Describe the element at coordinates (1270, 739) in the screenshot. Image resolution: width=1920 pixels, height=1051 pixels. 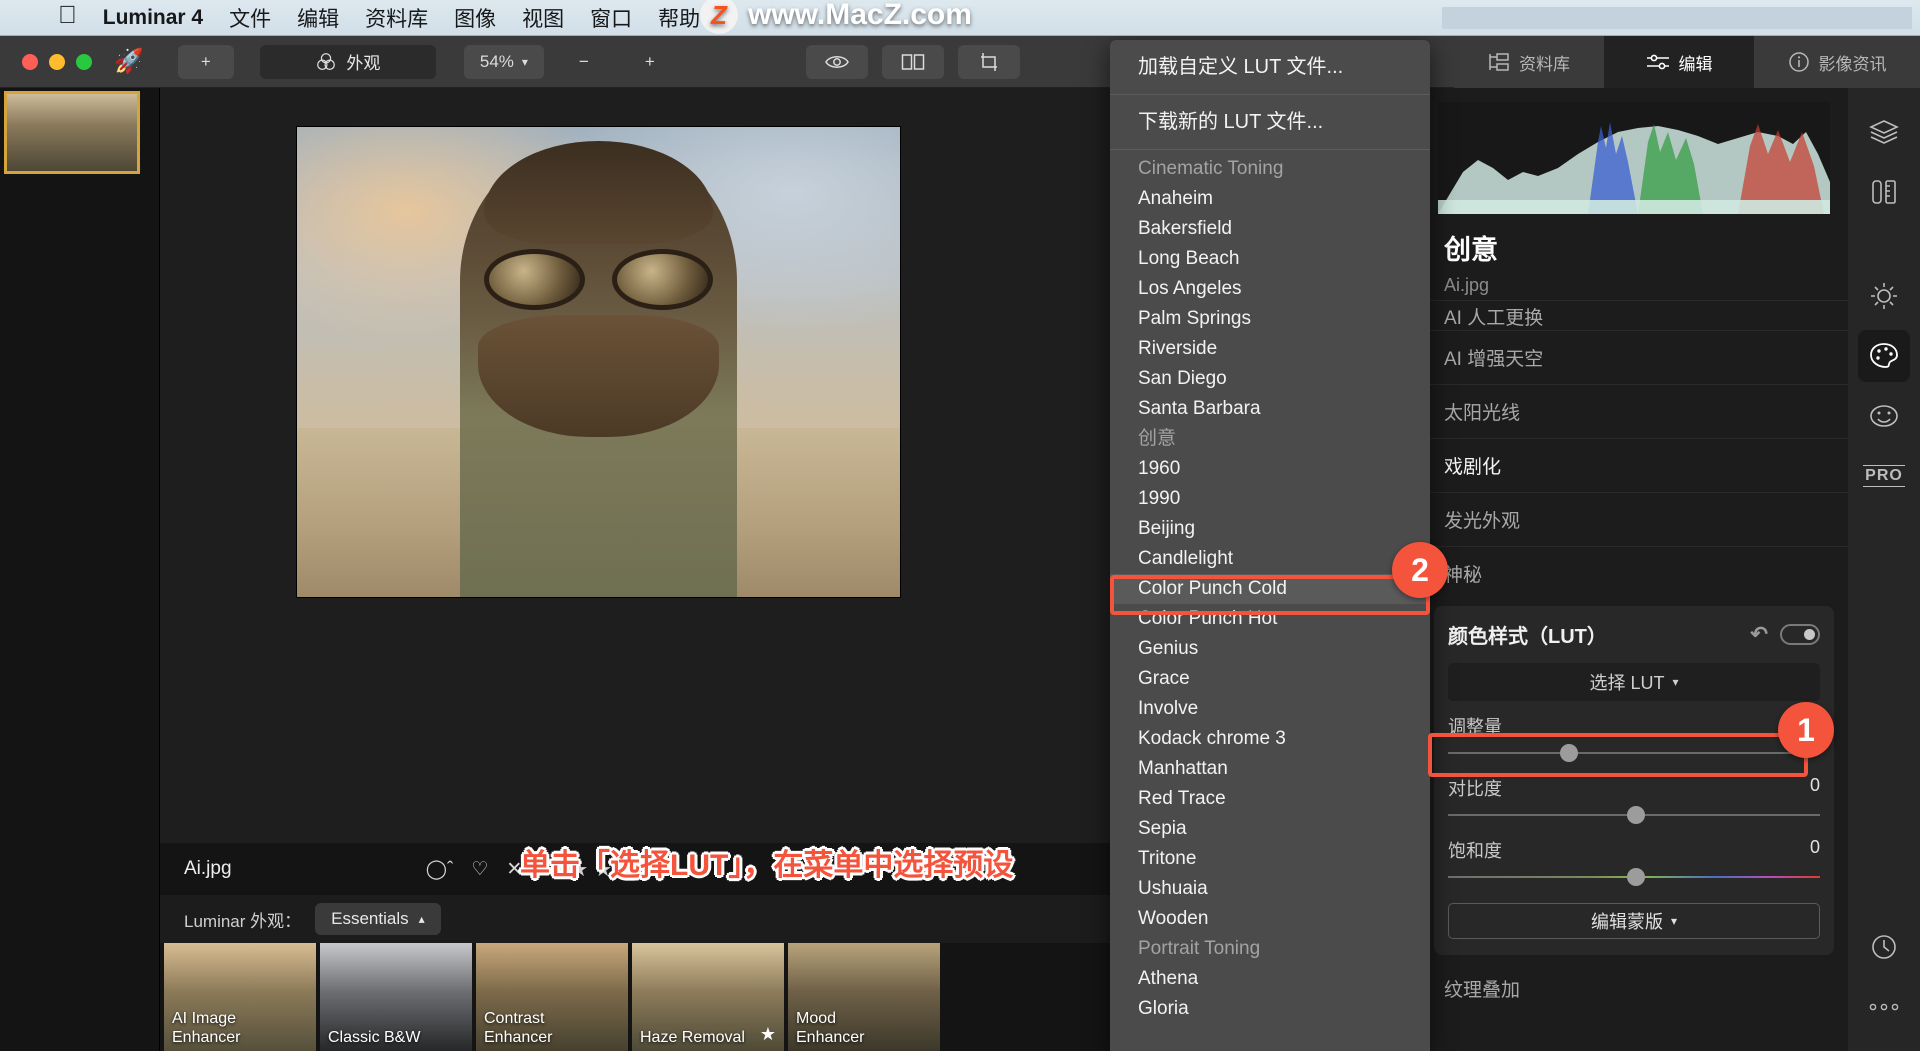
I see `lut-menu-item: Kodack chrome 3` at that location.